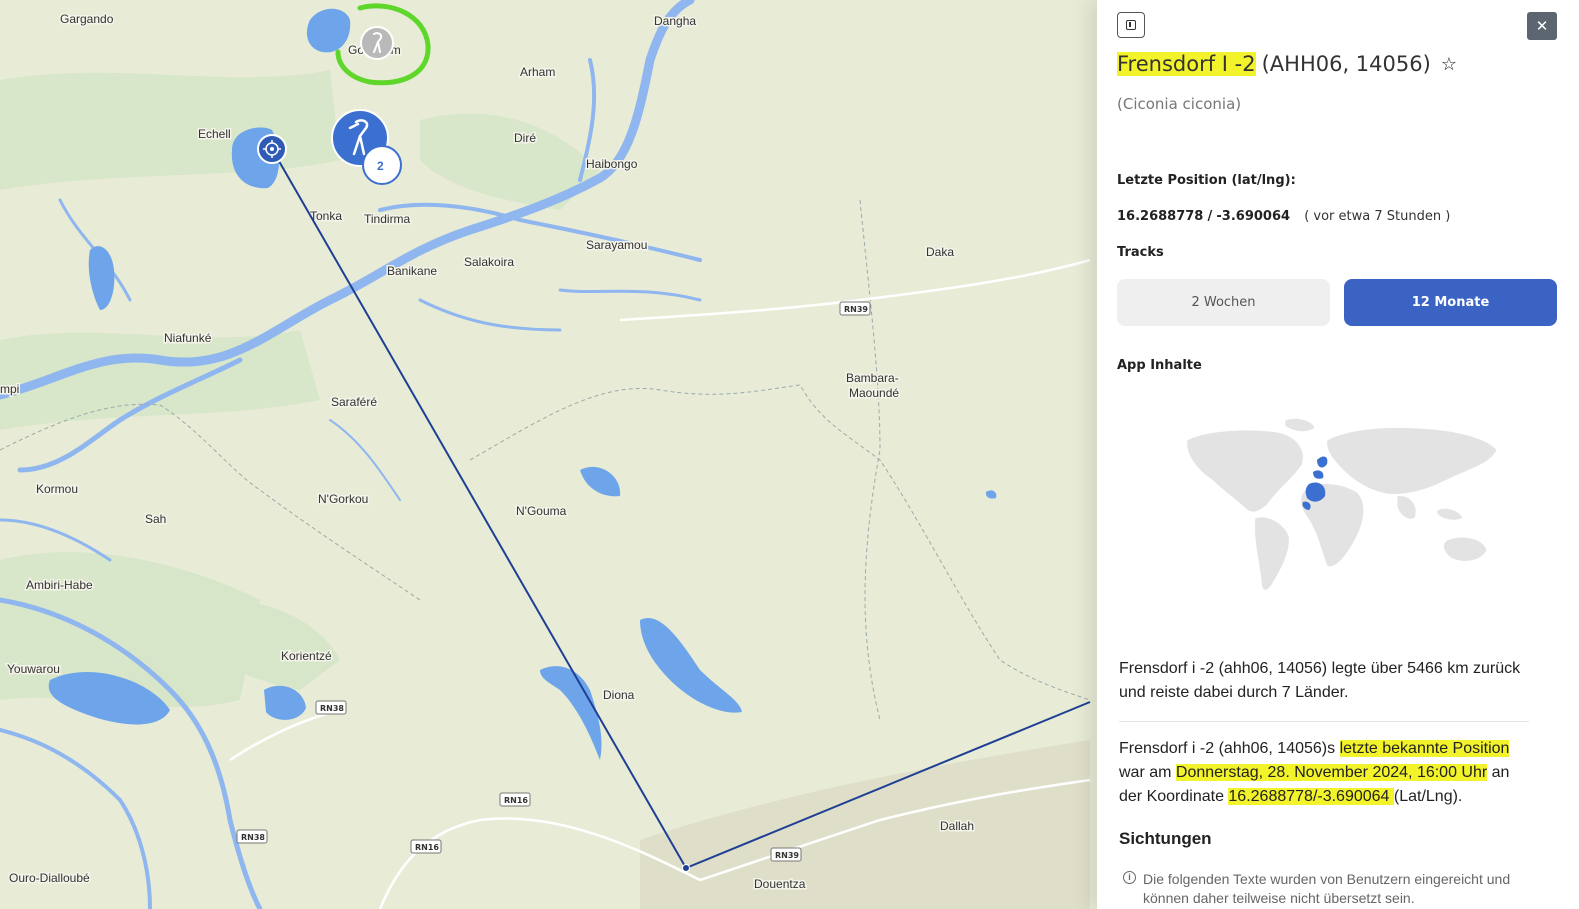 The image size is (1579, 909). What do you see at coordinates (1179, 104) in the screenshot?
I see `species-latin-name: (Ciconia ciconia)` at bounding box center [1179, 104].